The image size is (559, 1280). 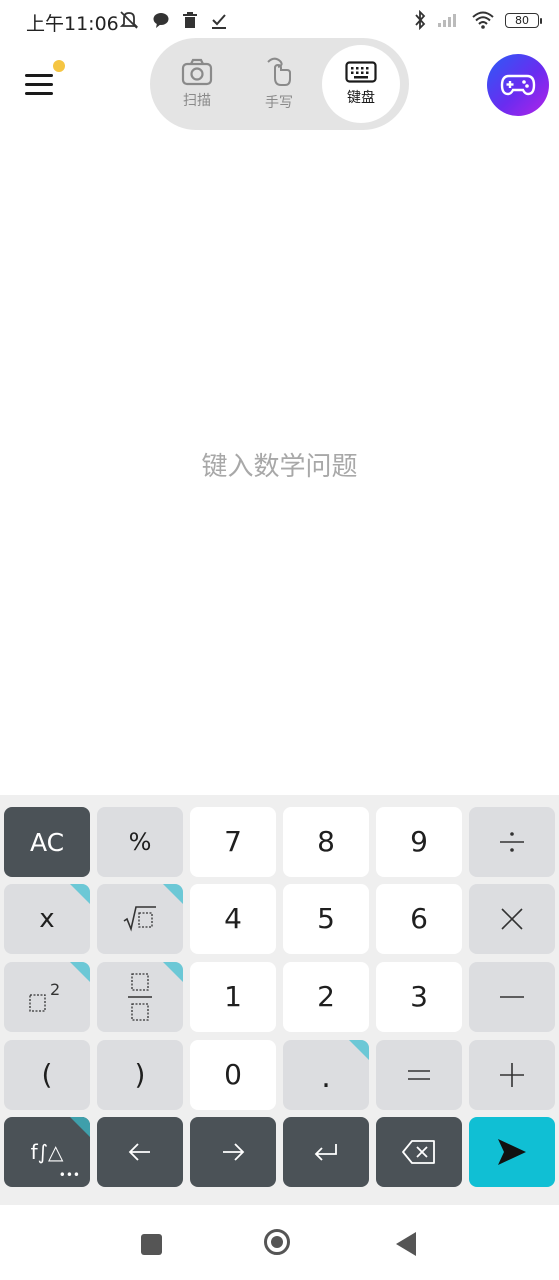 What do you see at coordinates (197, 72) in the screenshot?
I see `camera-icon` at bounding box center [197, 72].